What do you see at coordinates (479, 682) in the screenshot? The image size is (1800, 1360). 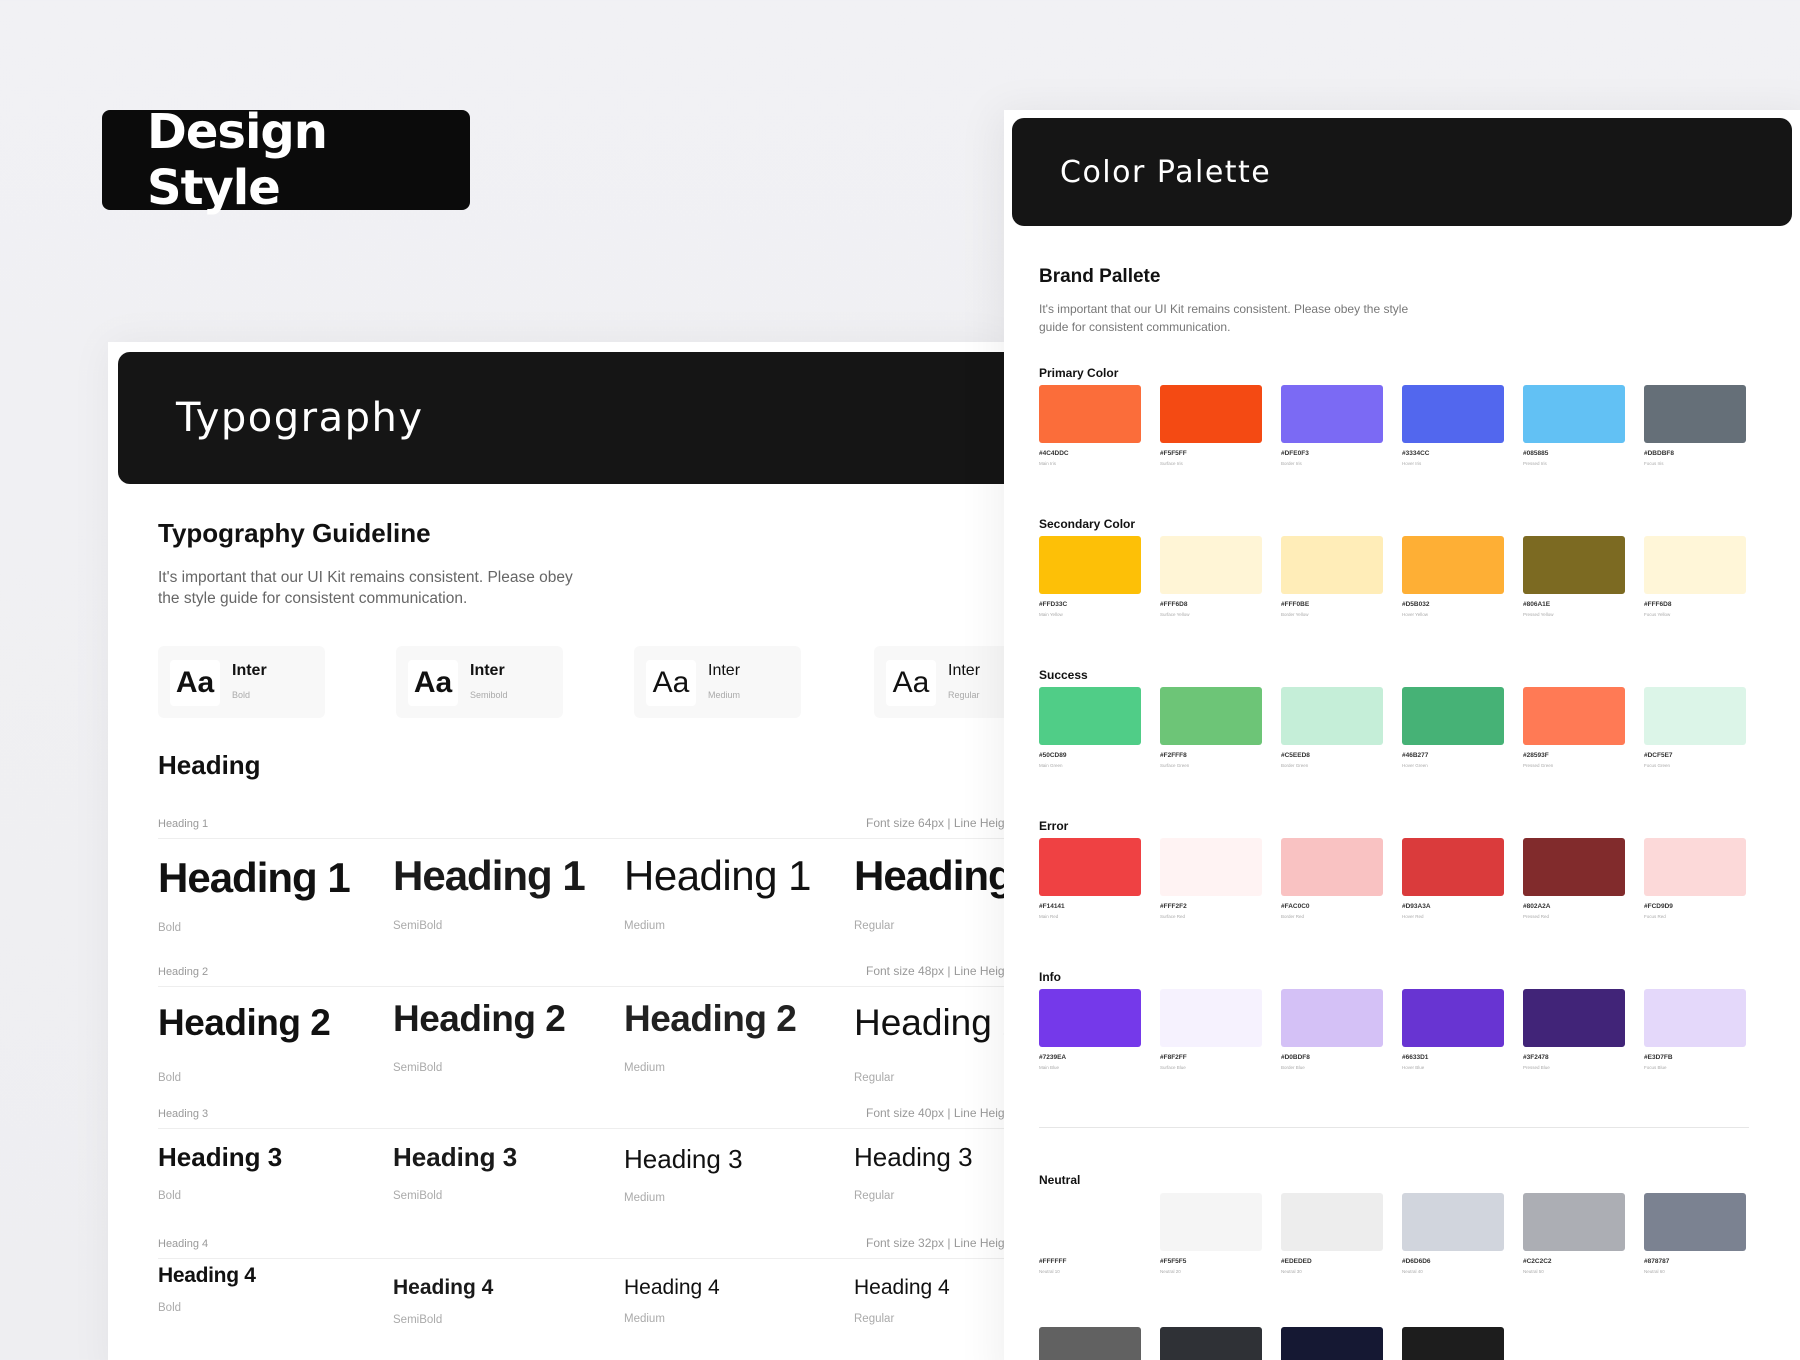 I see `font-chip-semibold: Aa Inter Semibold` at bounding box center [479, 682].